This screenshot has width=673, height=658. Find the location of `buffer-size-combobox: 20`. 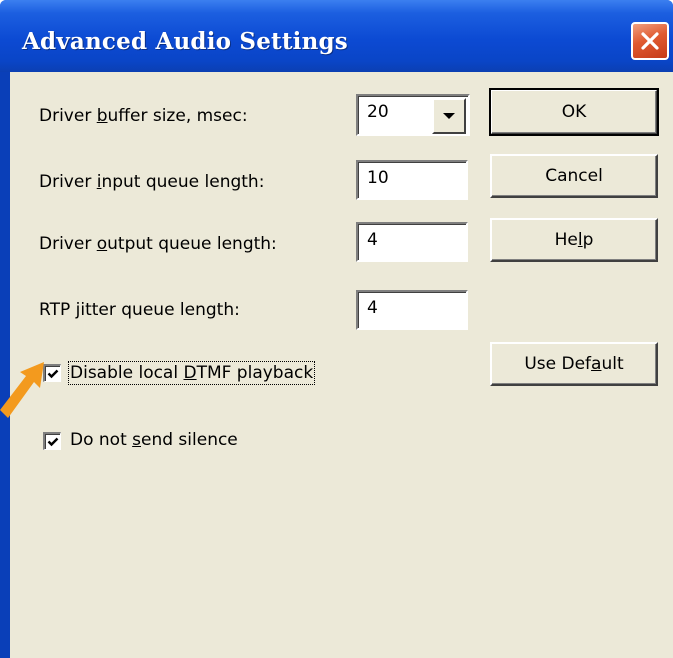

buffer-size-combobox: 20 is located at coordinates (413, 115).